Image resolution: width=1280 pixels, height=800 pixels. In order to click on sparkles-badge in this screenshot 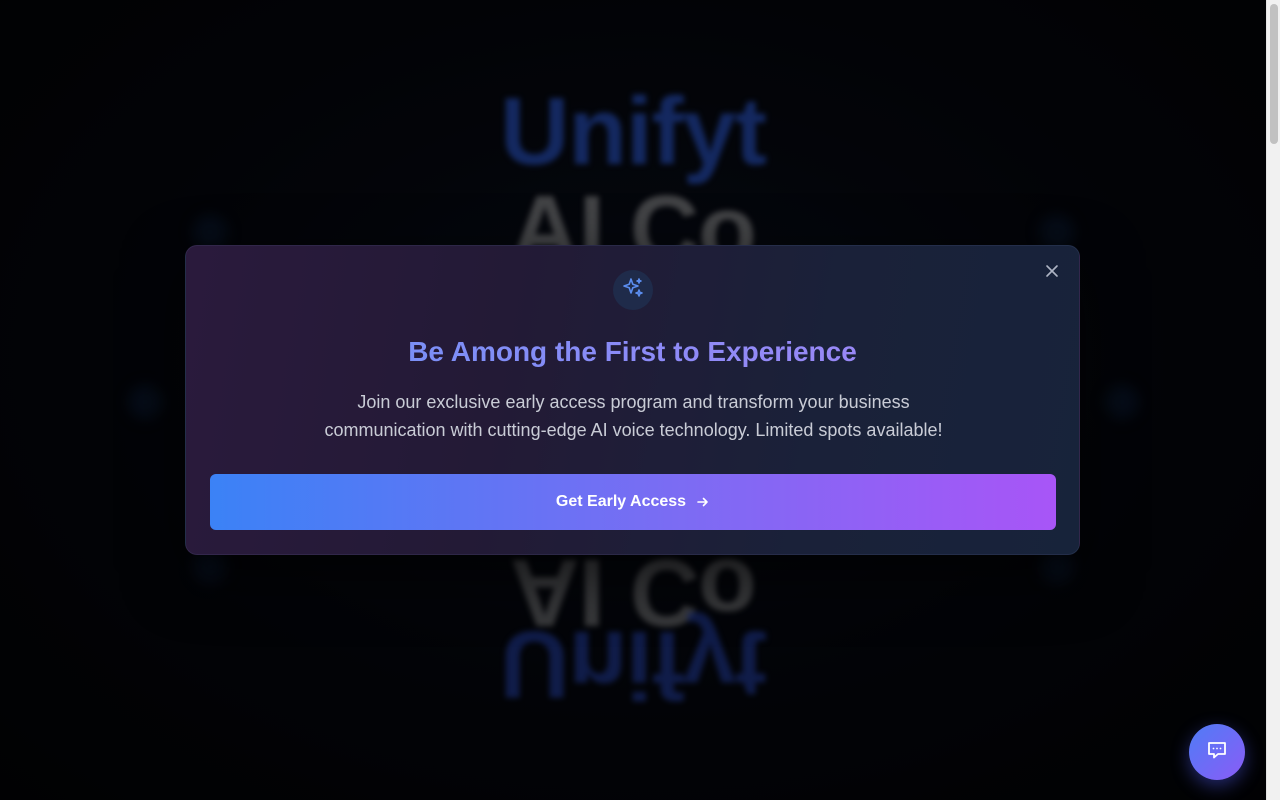, I will do `click(633, 290)`.